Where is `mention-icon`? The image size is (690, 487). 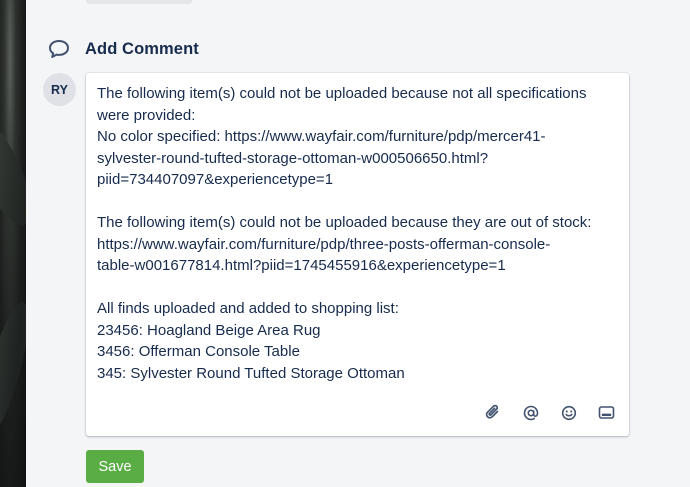
mention-icon is located at coordinates (530, 412).